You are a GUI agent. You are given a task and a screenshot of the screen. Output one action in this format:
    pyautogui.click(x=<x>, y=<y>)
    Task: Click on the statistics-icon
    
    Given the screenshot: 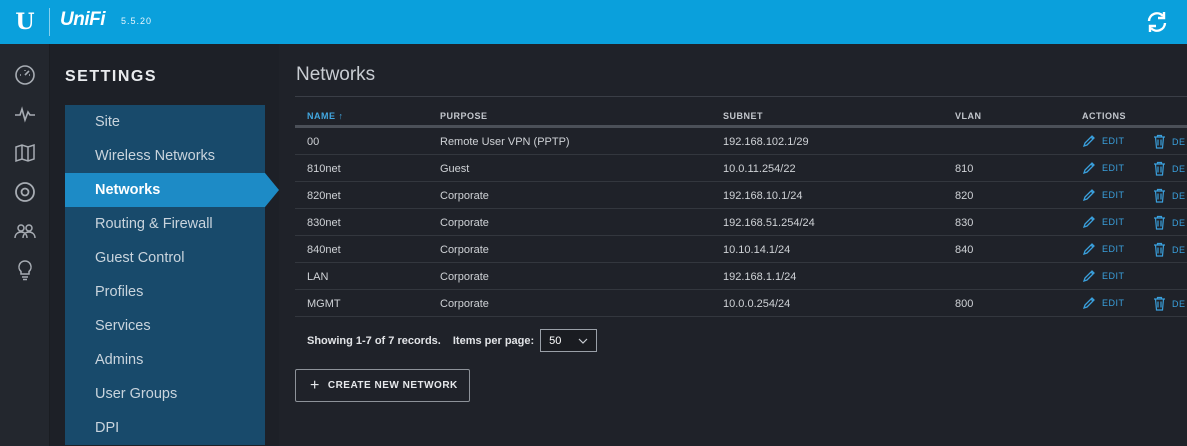 What is the action you would take?
    pyautogui.click(x=25, y=114)
    